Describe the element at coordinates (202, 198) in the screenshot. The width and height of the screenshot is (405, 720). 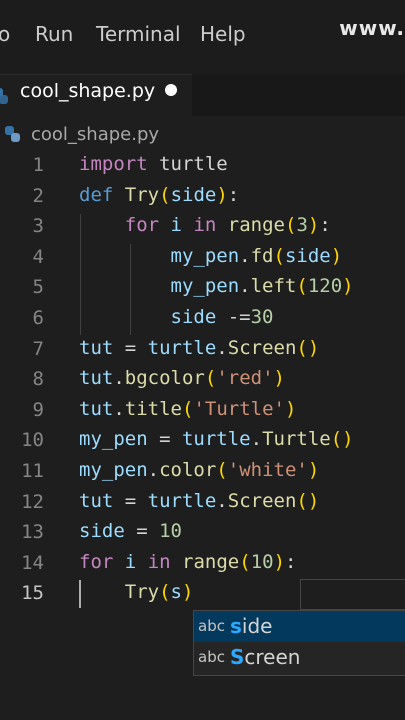
I see `code-line: 2 def Try(side):` at that location.